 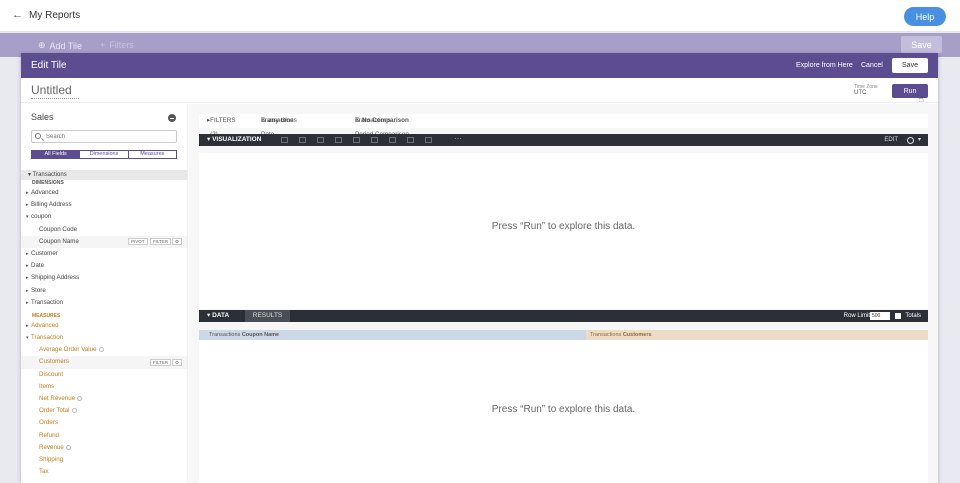 What do you see at coordinates (824, 65) in the screenshot?
I see `explore-from-here-link: Explore from Here` at bounding box center [824, 65].